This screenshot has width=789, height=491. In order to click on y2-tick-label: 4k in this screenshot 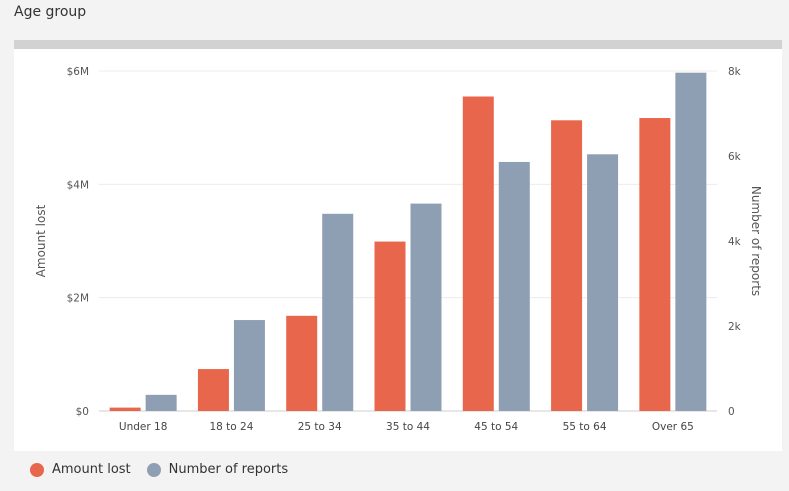, I will do `click(735, 242)`.